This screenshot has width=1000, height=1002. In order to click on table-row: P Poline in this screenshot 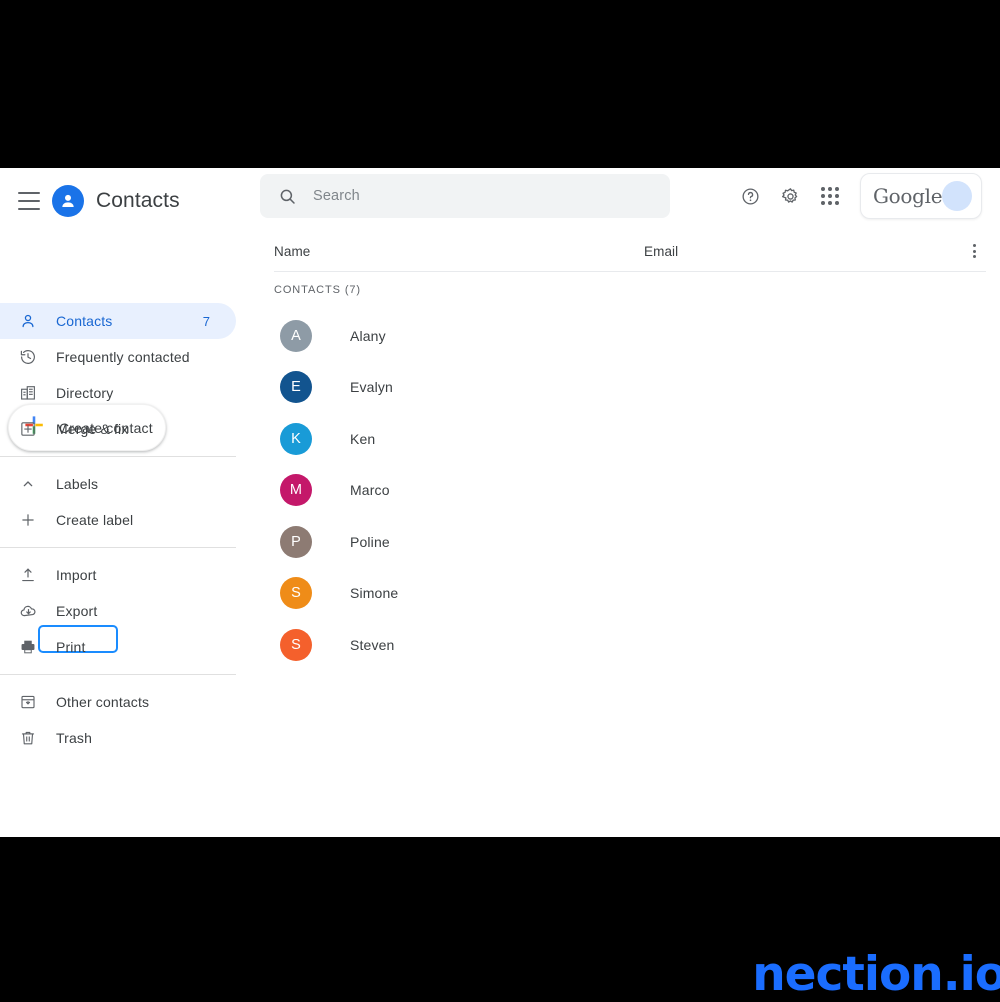, I will do `click(630, 542)`.